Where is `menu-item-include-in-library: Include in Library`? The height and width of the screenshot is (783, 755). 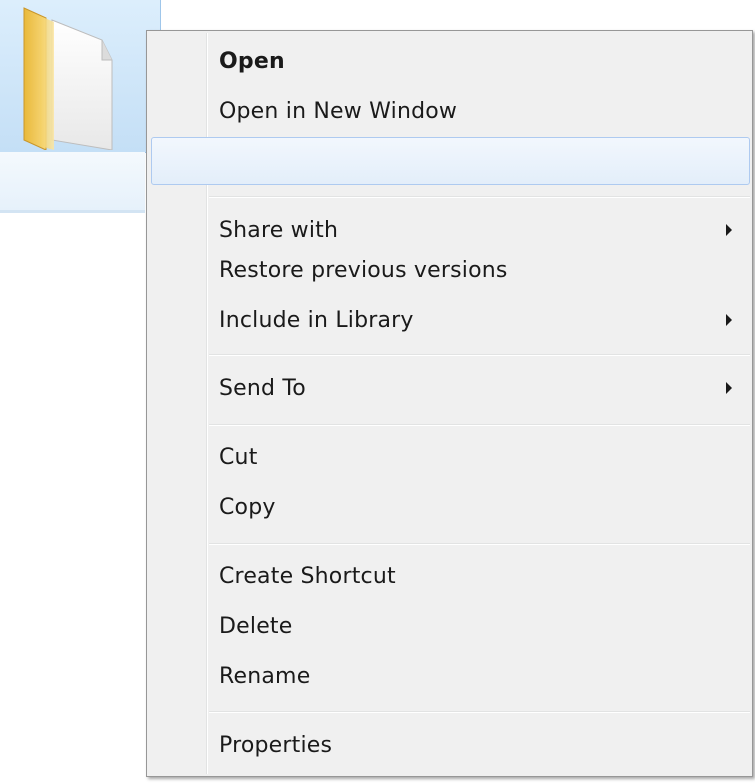 menu-item-include-in-library: Include in Library is located at coordinates (449, 320).